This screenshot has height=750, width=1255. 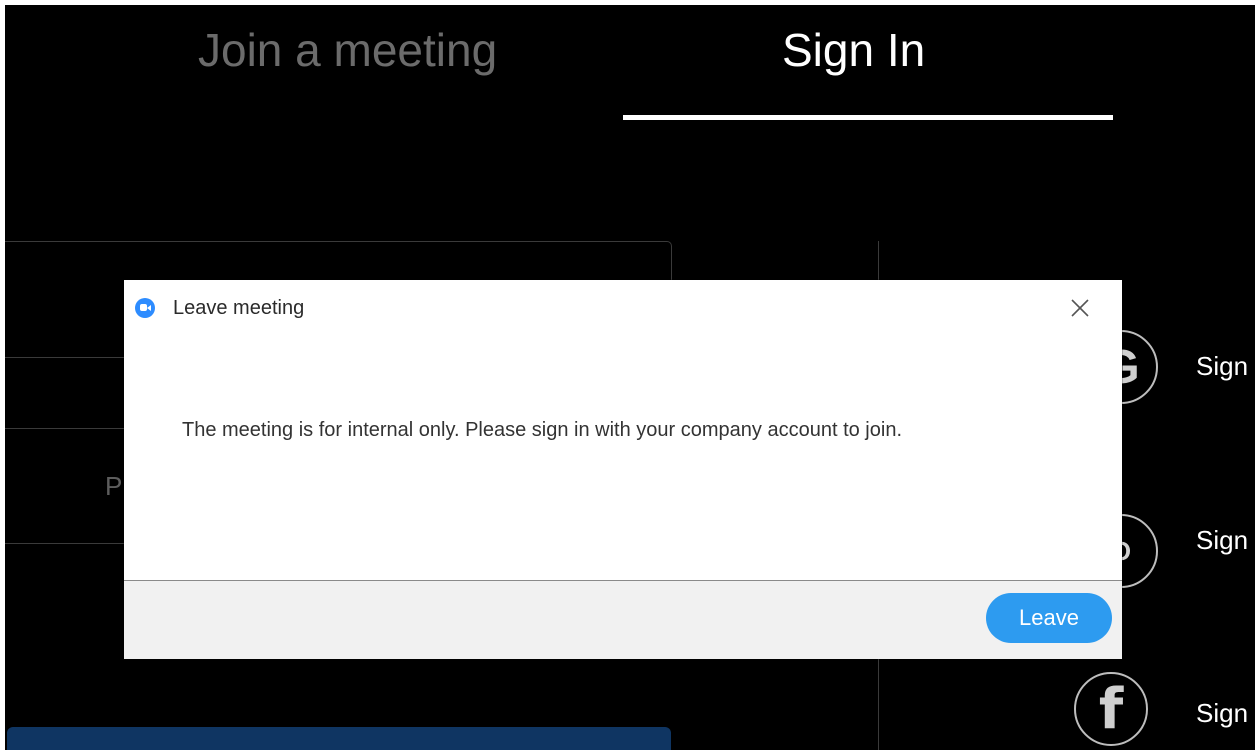 What do you see at coordinates (868, 117) in the screenshot?
I see `active-tab-indicator` at bounding box center [868, 117].